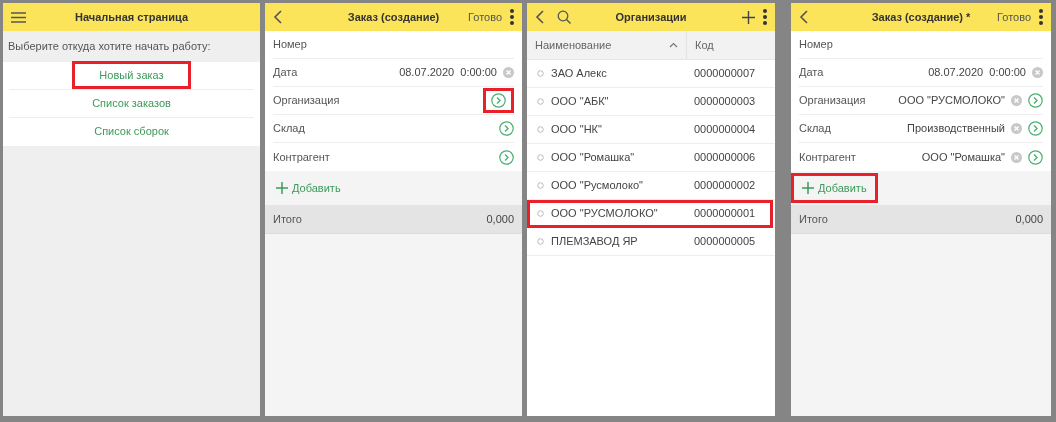 Image resolution: width=1056 pixels, height=422 pixels. What do you see at coordinates (650, 129) in the screenshot?
I see `list-row: ООО "НК" 0000000004` at bounding box center [650, 129].